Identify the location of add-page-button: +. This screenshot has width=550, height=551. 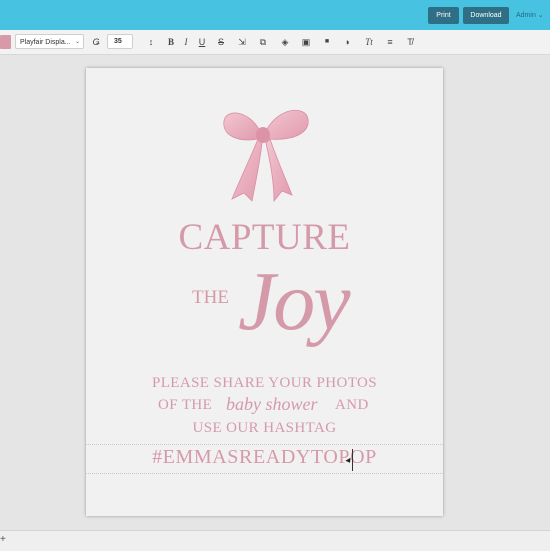
(3, 539).